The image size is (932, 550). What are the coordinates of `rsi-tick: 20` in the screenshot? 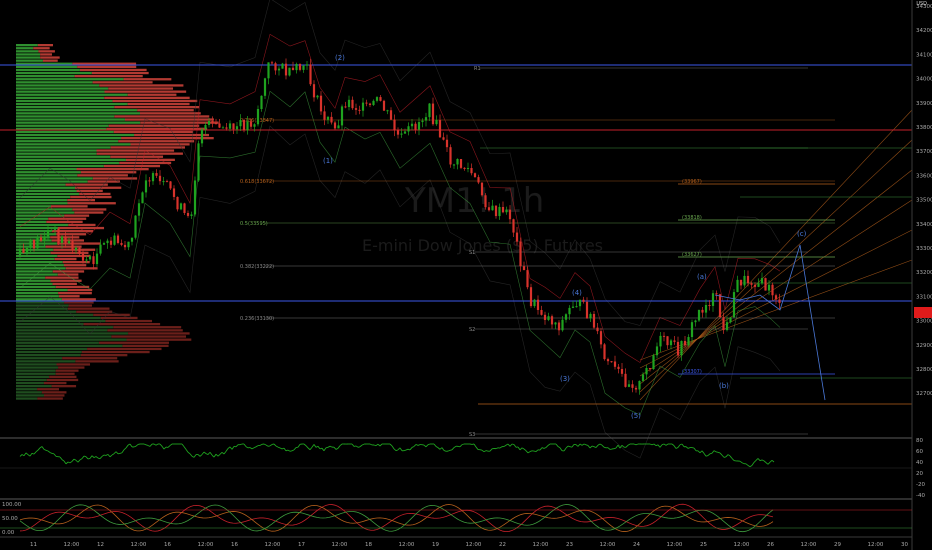 It's located at (919, 474).